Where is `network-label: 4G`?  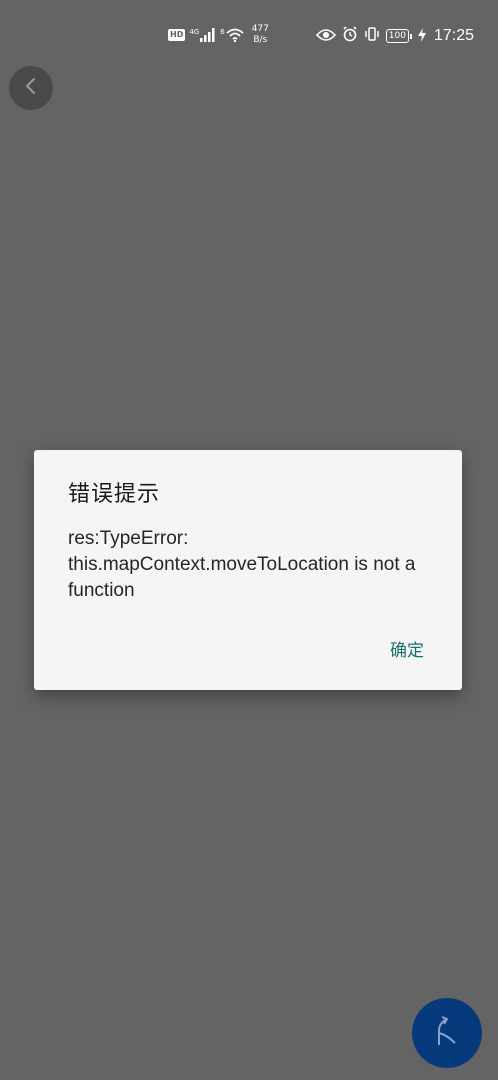
network-label: 4G is located at coordinates (194, 32).